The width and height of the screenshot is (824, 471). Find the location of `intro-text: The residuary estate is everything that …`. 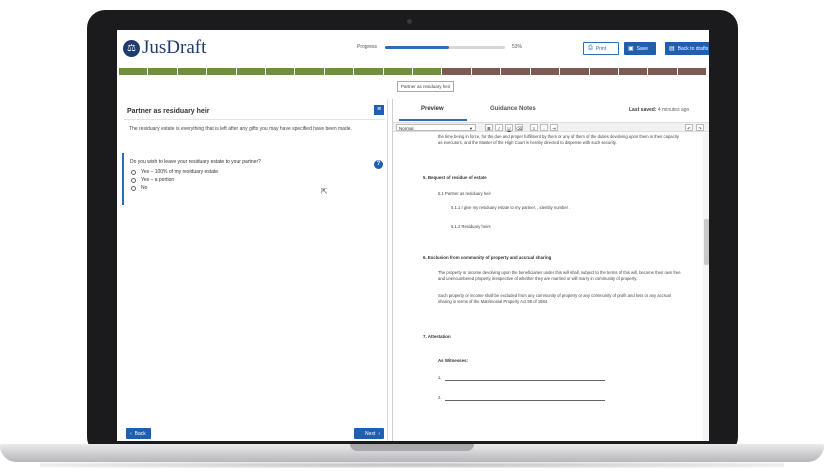

intro-text: The residuary estate is everything that … is located at coordinates (240, 129).